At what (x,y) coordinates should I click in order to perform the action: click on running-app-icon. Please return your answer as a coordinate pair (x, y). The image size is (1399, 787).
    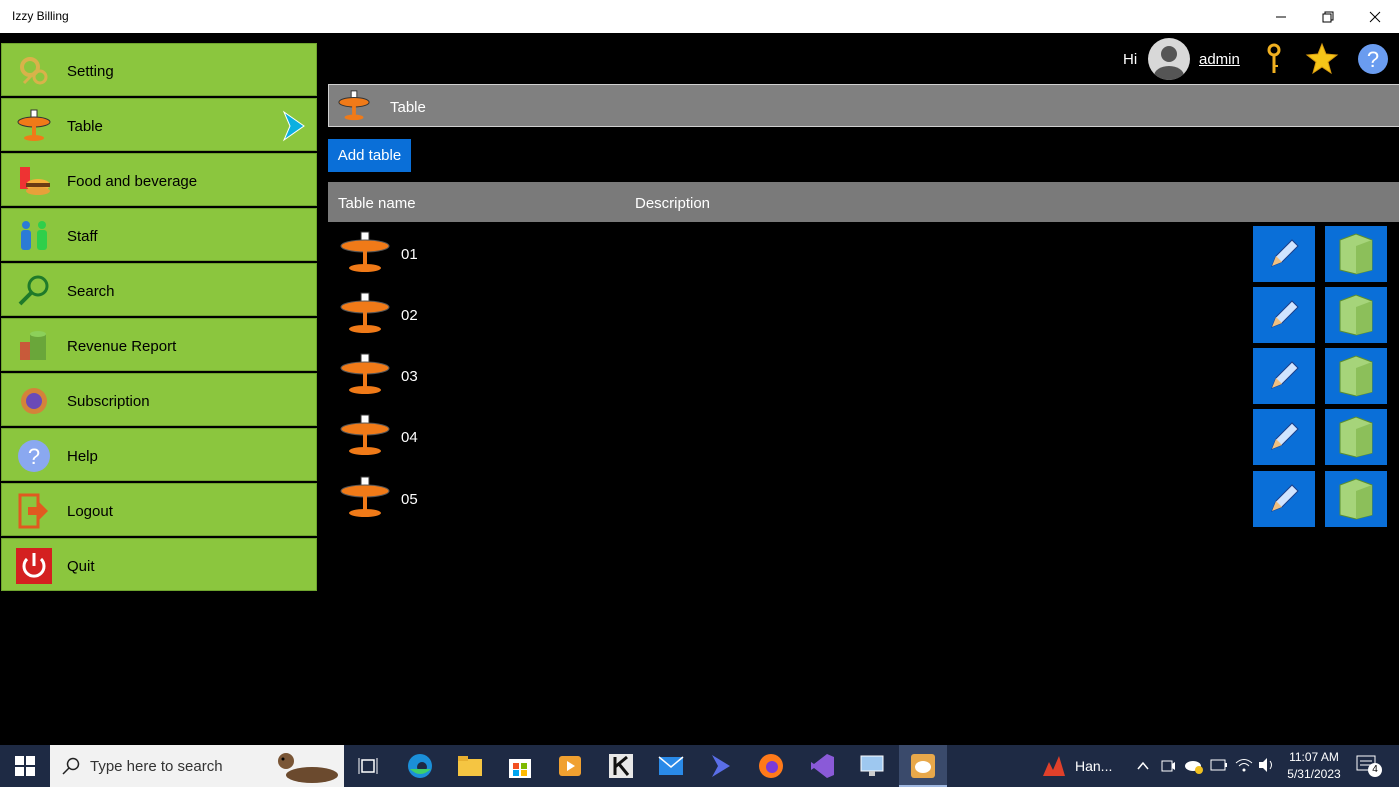
    Looking at the image, I should click on (1054, 766).